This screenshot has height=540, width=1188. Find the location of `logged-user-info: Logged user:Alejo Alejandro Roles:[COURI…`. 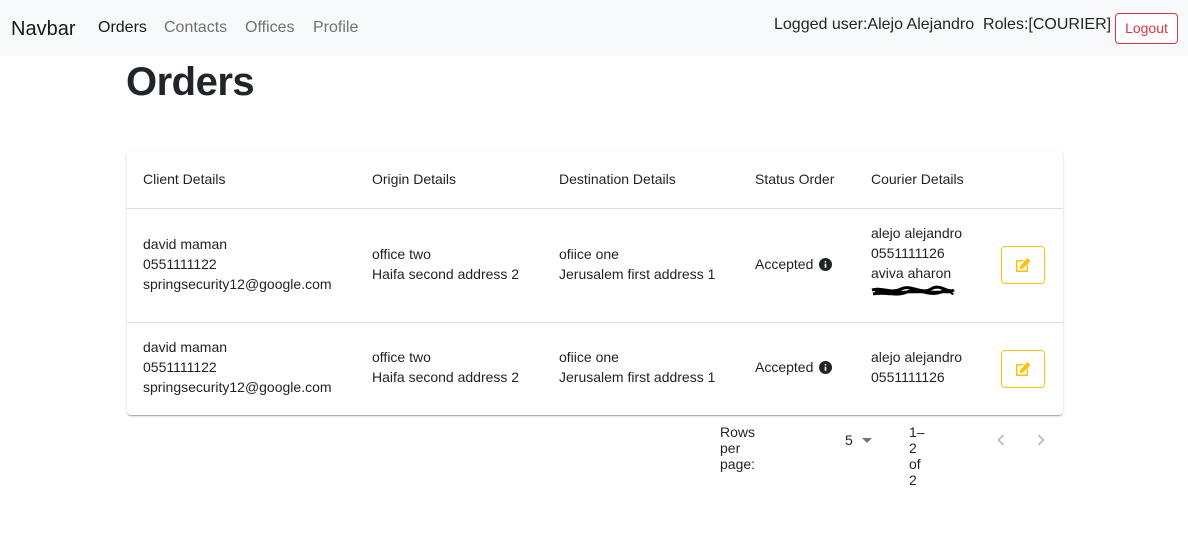

logged-user-info: Logged user:Alejo Alejandro Roles:[COURI… is located at coordinates (943, 24).